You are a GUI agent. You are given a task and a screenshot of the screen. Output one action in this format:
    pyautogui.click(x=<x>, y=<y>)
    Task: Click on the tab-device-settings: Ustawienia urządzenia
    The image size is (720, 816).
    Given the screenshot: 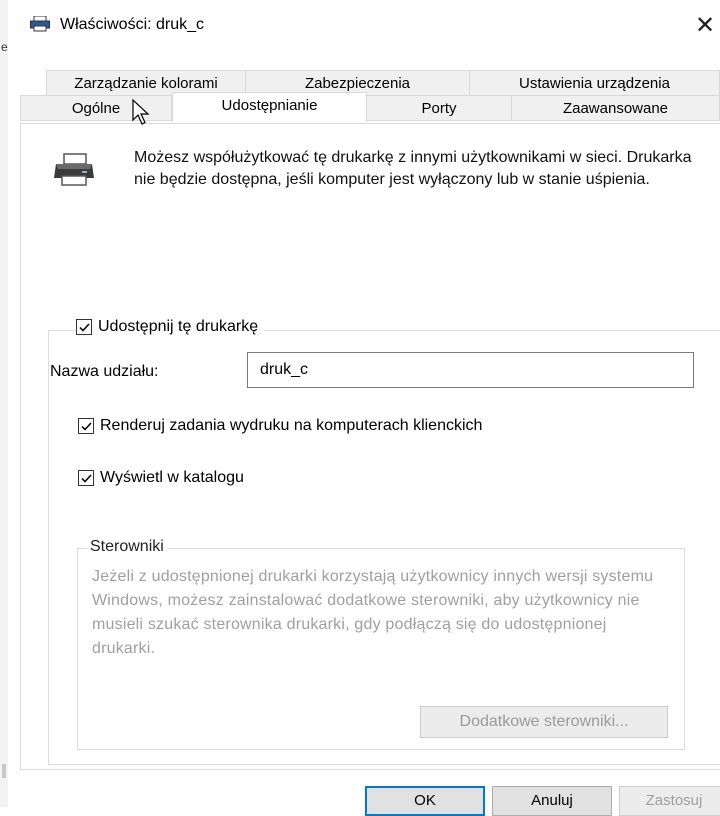 What is the action you would take?
    pyautogui.click(x=594, y=83)
    